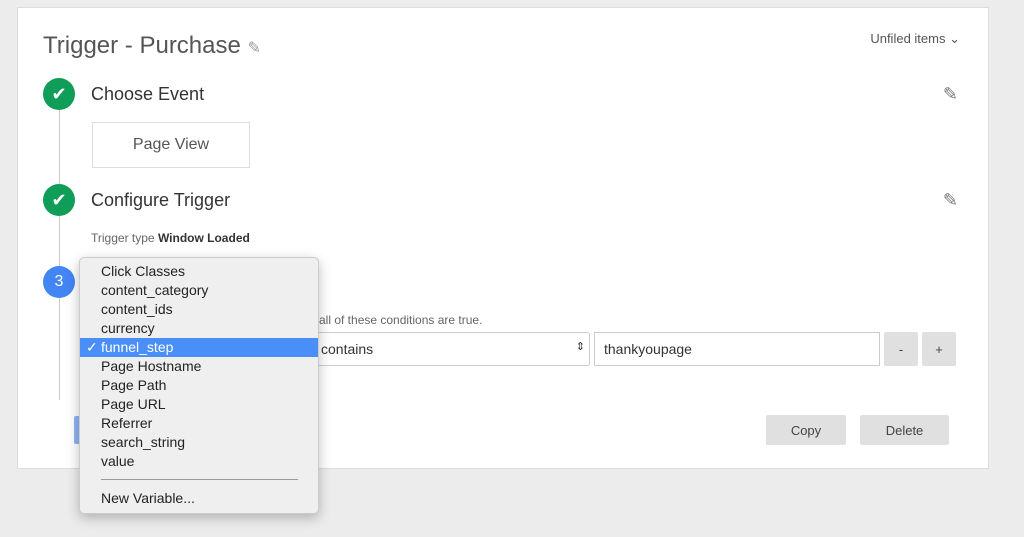  Describe the element at coordinates (954, 38) in the screenshot. I see `chevron-down-icon: ⌄` at that location.